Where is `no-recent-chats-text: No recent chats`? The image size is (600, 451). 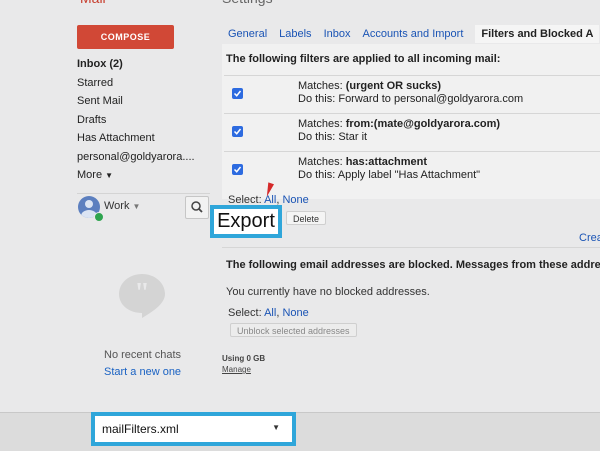 no-recent-chats-text: No recent chats is located at coordinates (143, 355).